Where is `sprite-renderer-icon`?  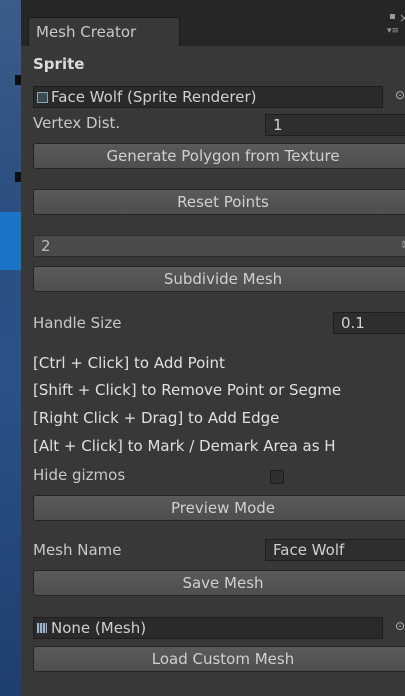 sprite-renderer-icon is located at coordinates (42, 97).